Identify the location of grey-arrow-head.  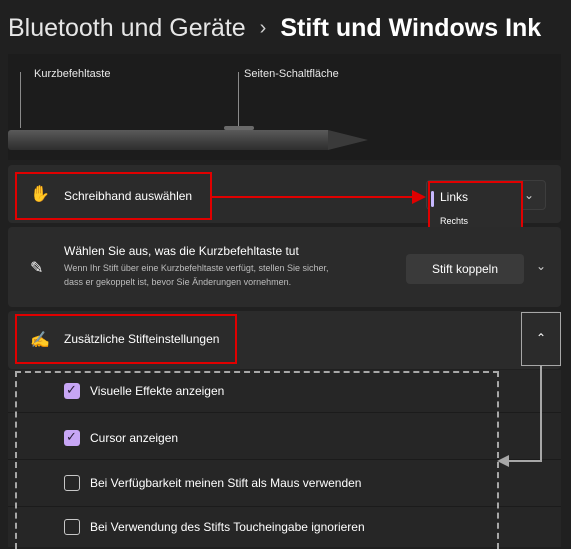
(503, 461).